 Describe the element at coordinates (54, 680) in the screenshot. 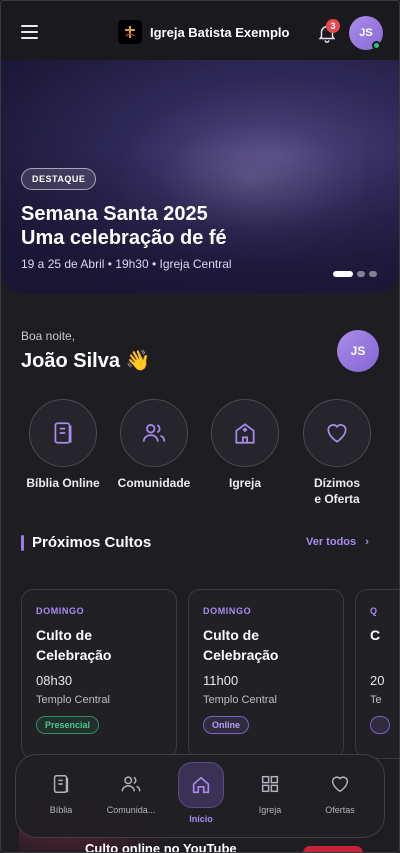

I see `service-time: 08h30` at that location.